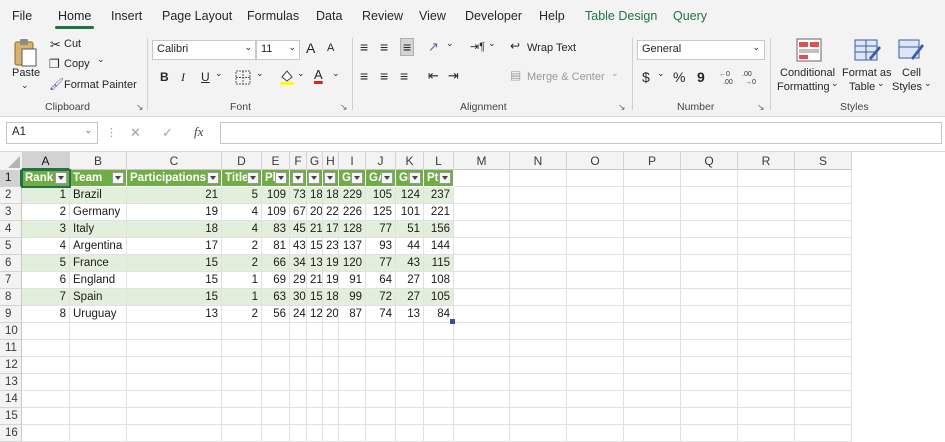 The image size is (945, 442). Describe the element at coordinates (823, 263) in the screenshot. I see `cell-s6` at that location.